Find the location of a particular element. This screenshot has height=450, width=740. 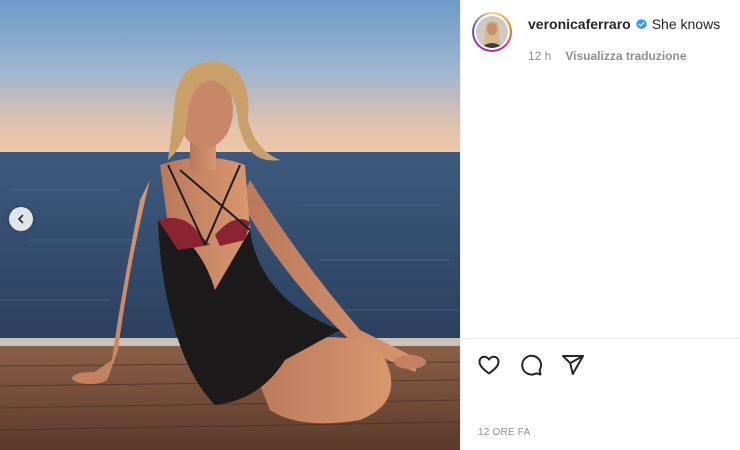

verified-badge-icon is located at coordinates (641, 24).